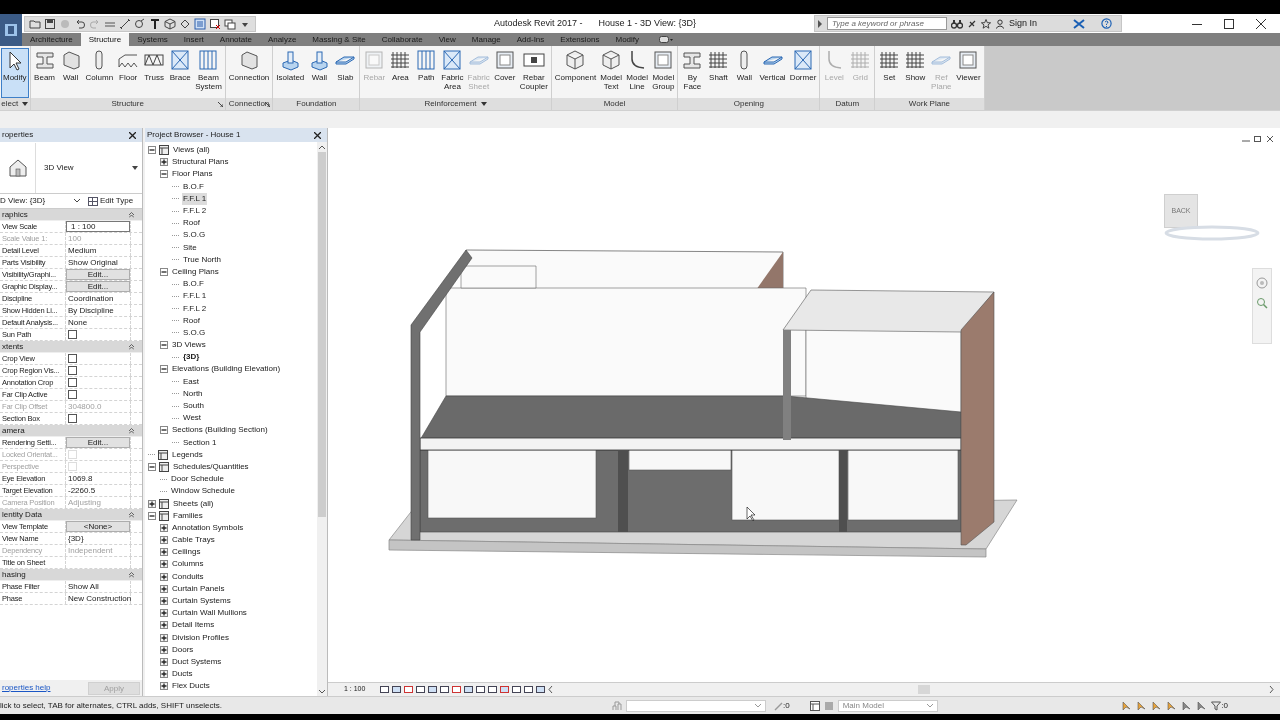 Image resolution: width=1280 pixels, height=720 pixels. What do you see at coordinates (190, 247) in the screenshot?
I see `tree-item: Site` at bounding box center [190, 247].